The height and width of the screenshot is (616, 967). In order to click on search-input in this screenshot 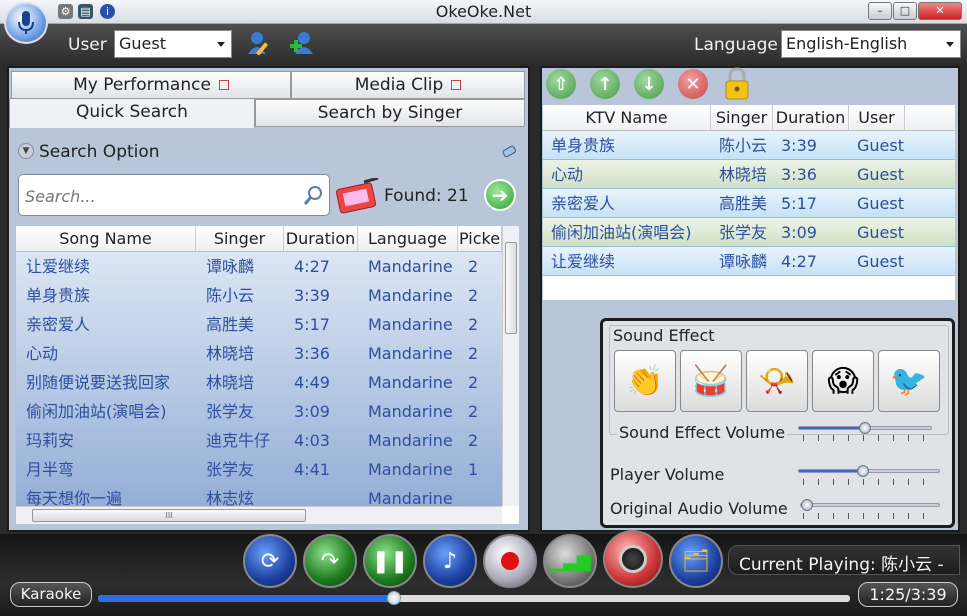, I will do `click(160, 196)`.